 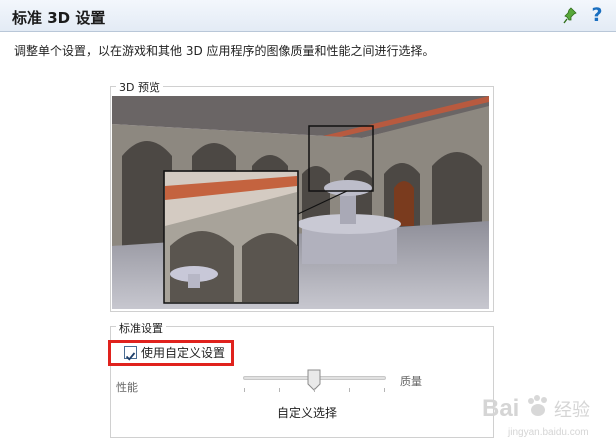 I want to click on slider-quality-label: 质量, so click(x=411, y=381).